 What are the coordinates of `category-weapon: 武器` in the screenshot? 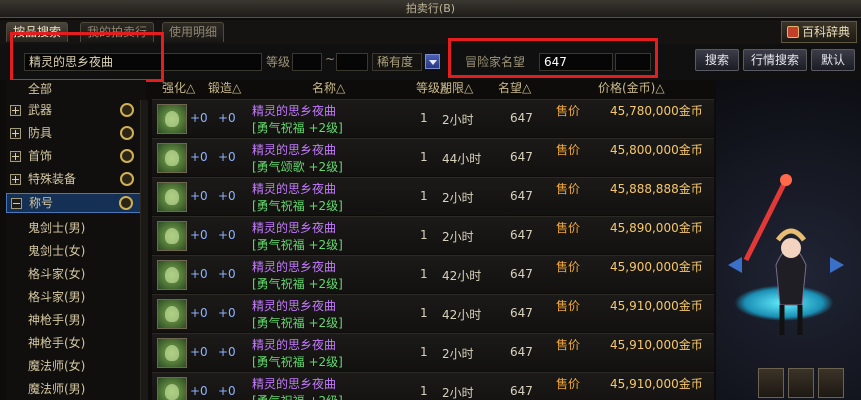 It's located at (74, 111).